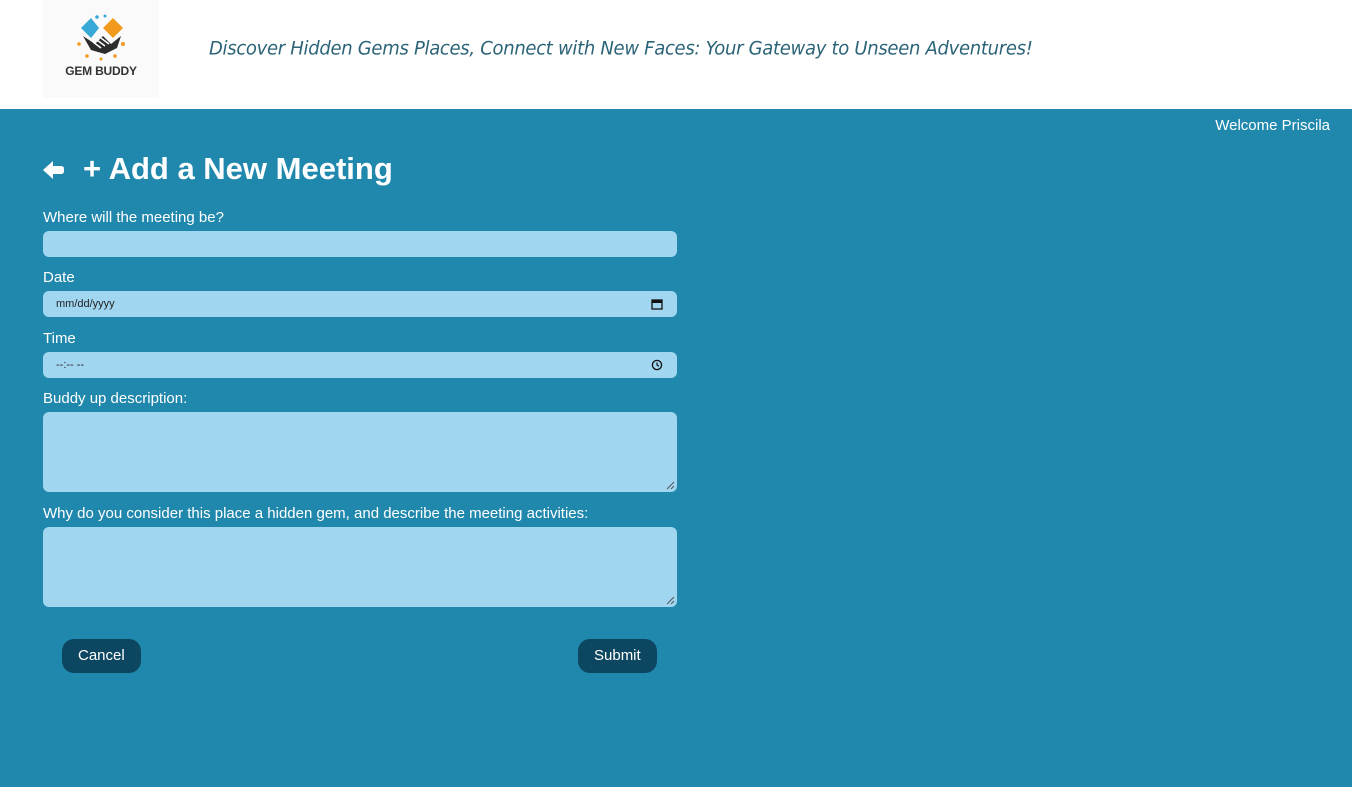 Image resolution: width=1352 pixels, height=787 pixels. What do you see at coordinates (101, 656) in the screenshot?
I see `cancel-button: Cancel` at bounding box center [101, 656].